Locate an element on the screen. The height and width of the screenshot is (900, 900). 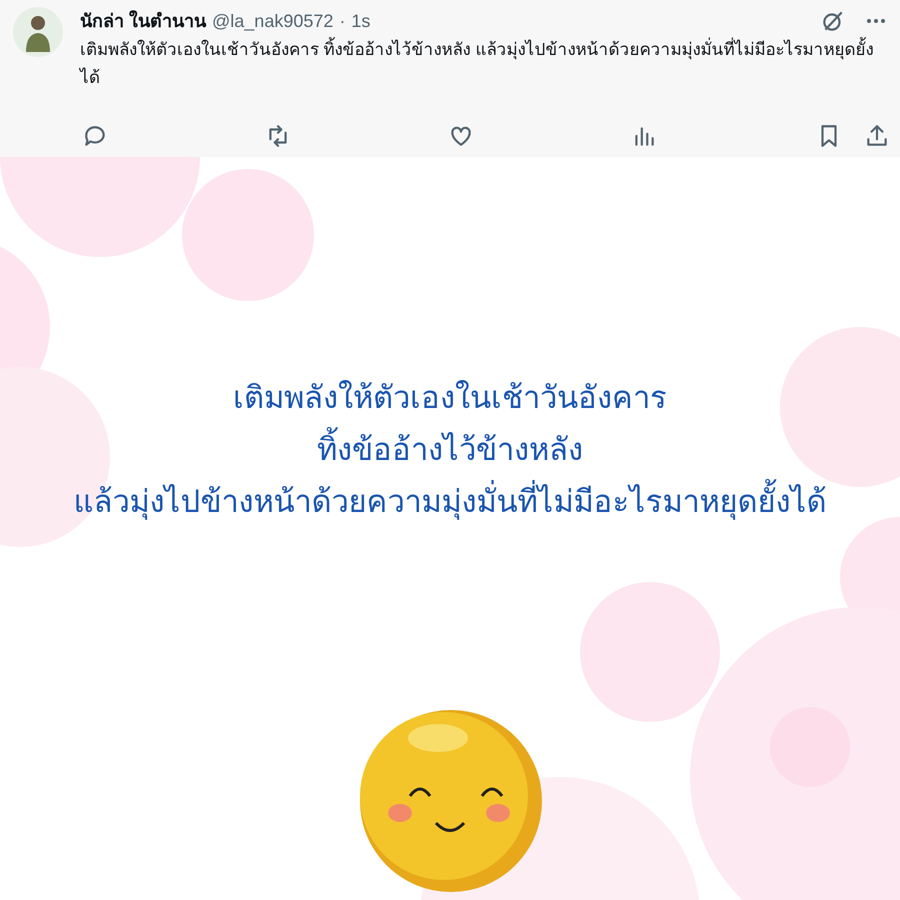
image-text-line: แล้วมุ่งไปข้างหน้าด้วยความมุ่งมั่นที่ไม่มีอะไรมาหยุดยั้งได้ is located at coordinates (450, 502).